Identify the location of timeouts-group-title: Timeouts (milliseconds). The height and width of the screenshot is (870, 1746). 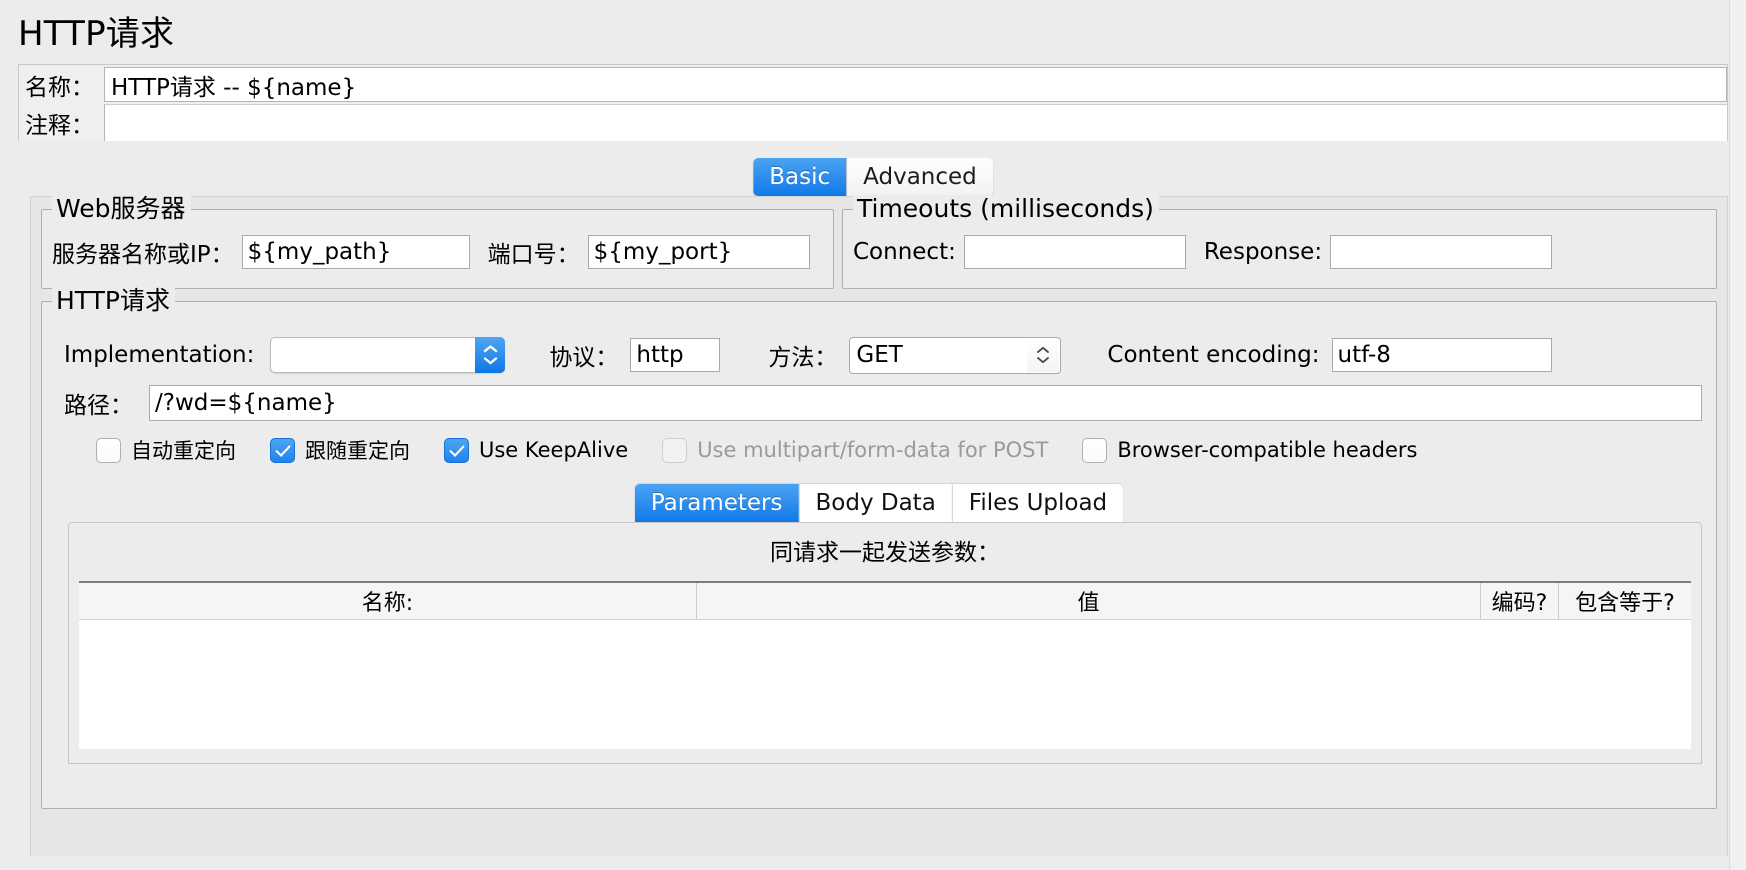
(1006, 209).